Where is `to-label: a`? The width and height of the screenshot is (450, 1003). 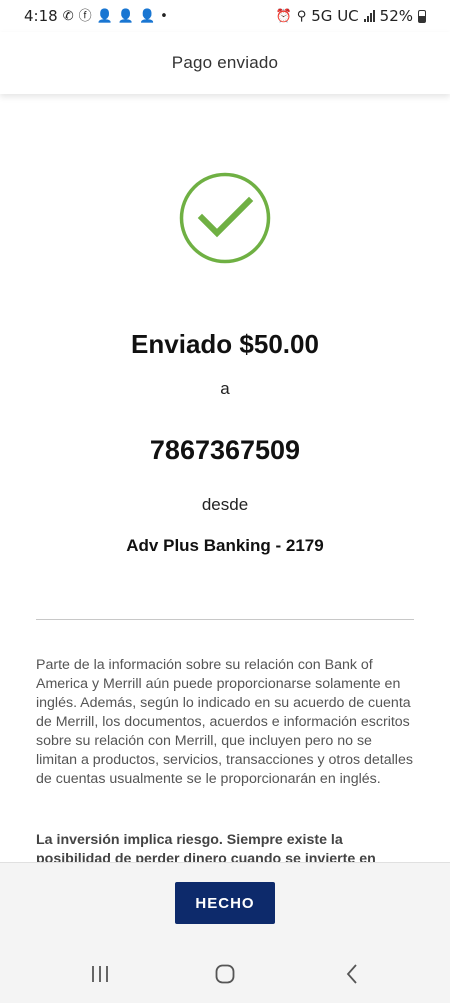
to-label: a is located at coordinates (225, 388).